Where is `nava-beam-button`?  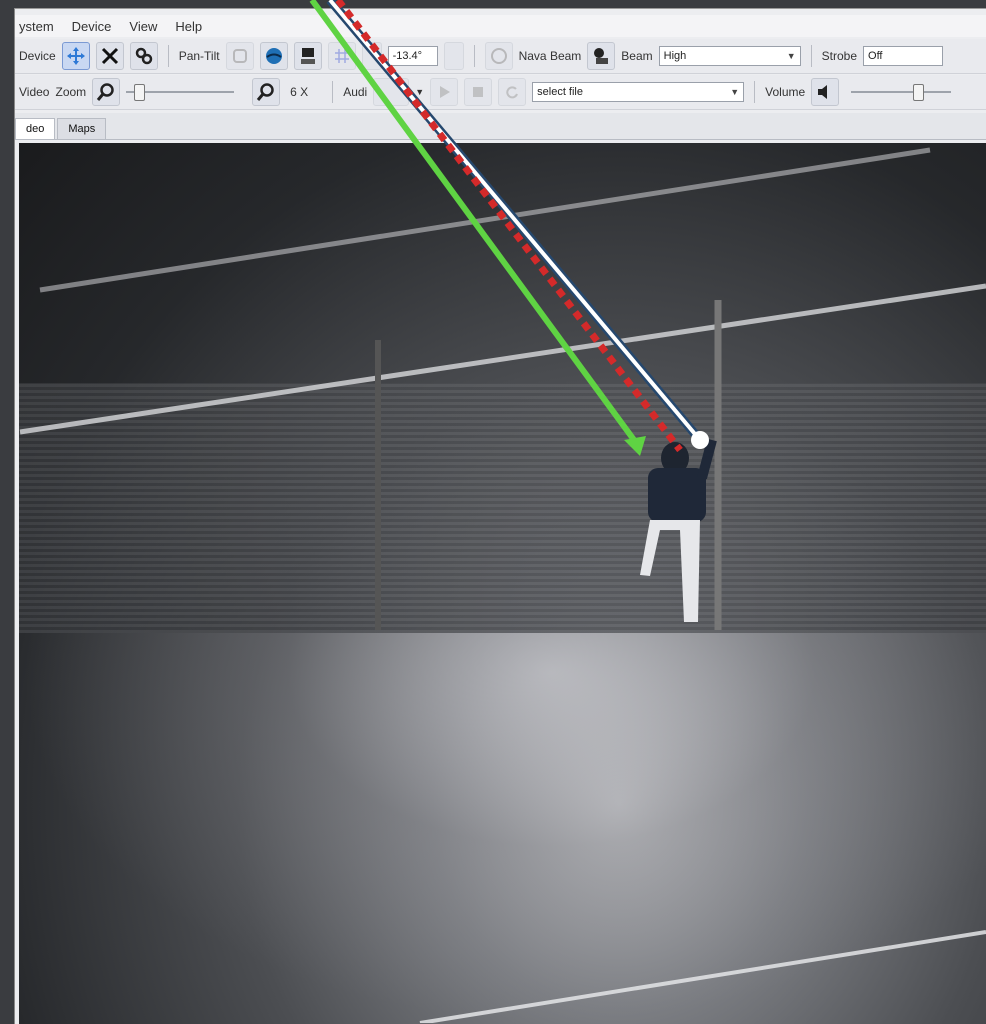
nava-beam-button is located at coordinates (601, 56).